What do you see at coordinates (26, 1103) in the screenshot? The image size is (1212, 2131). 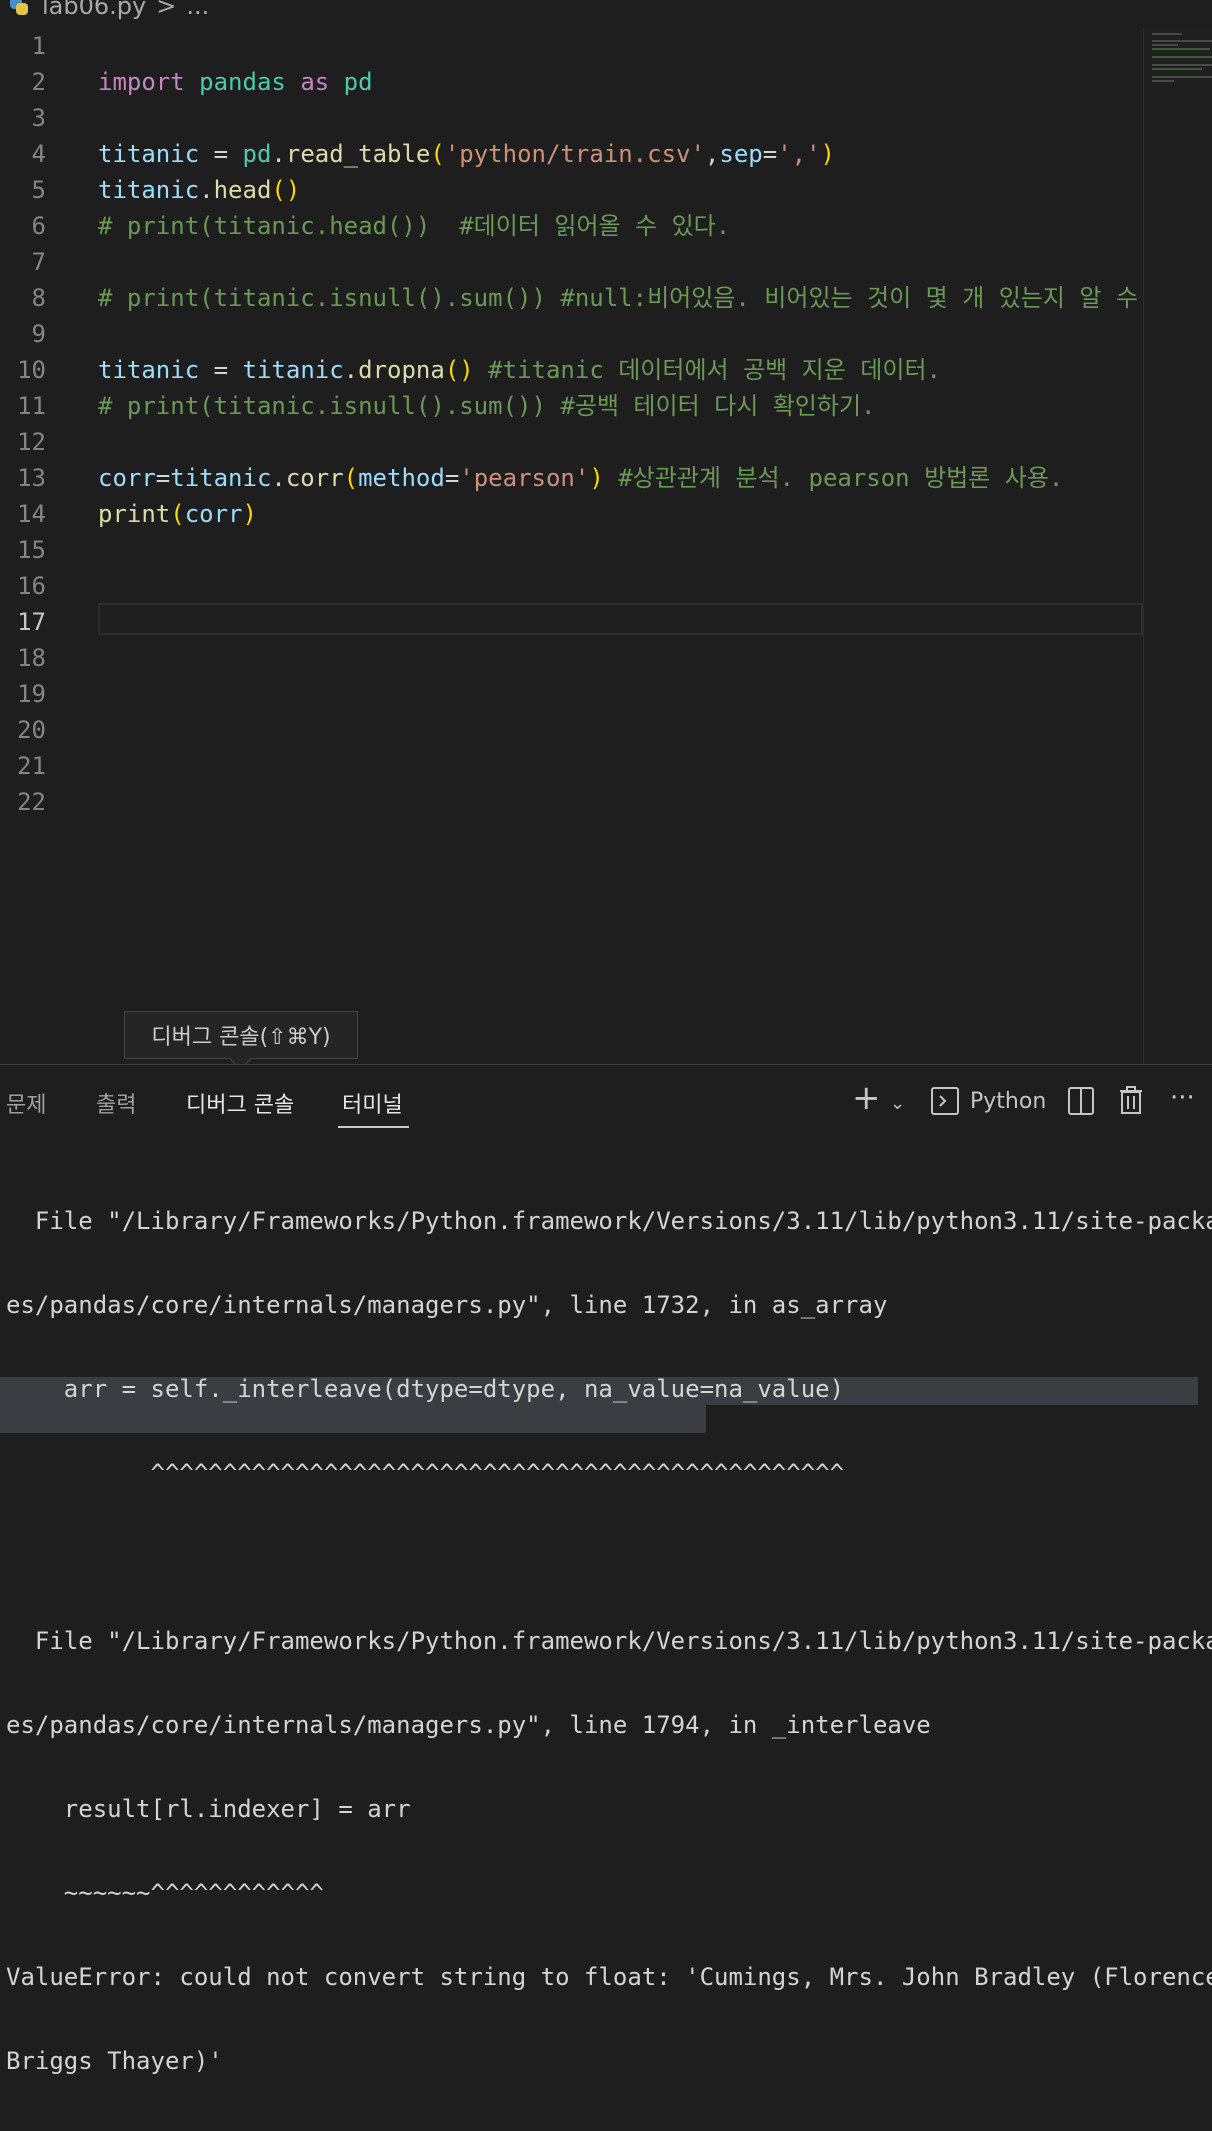 I see `tab-problems: 문제` at bounding box center [26, 1103].